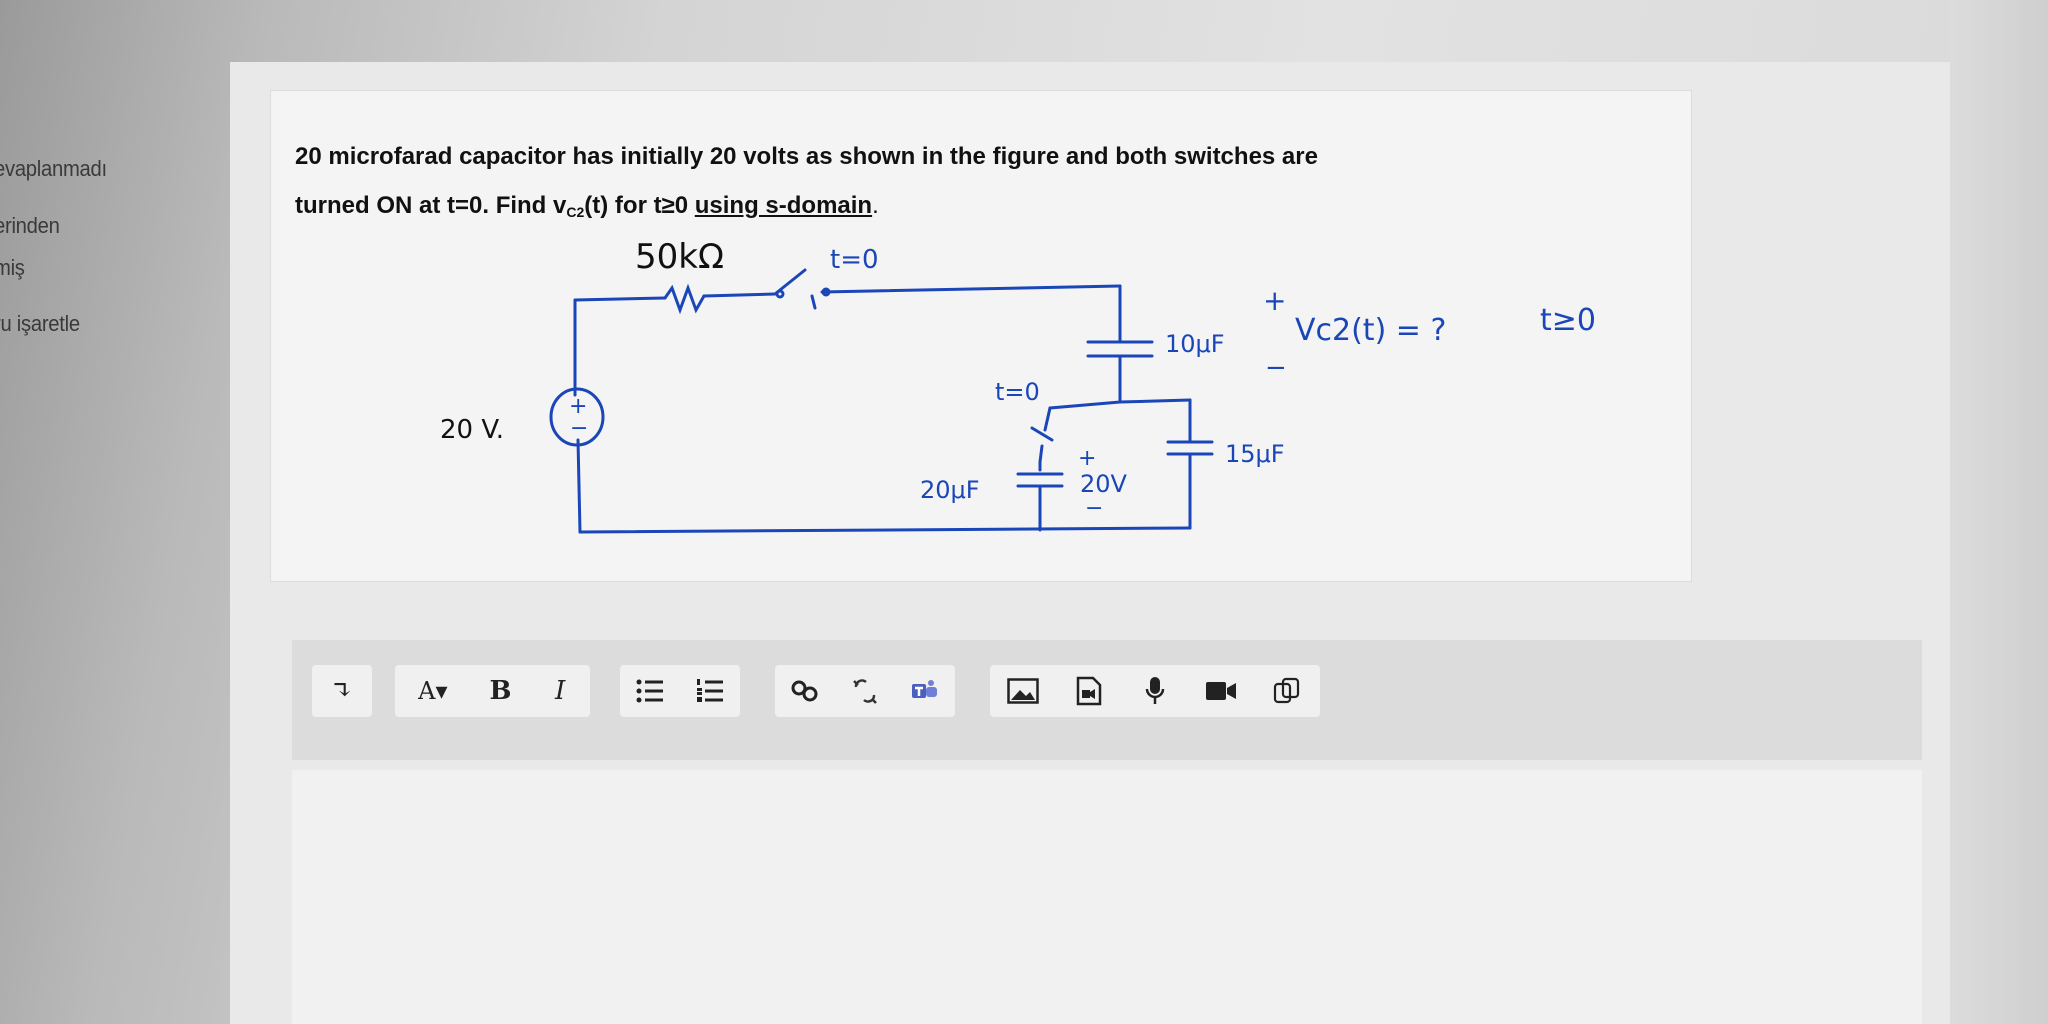  Describe the element at coordinates (854, 260) in the screenshot. I see `switch-1-label: t=0` at that location.